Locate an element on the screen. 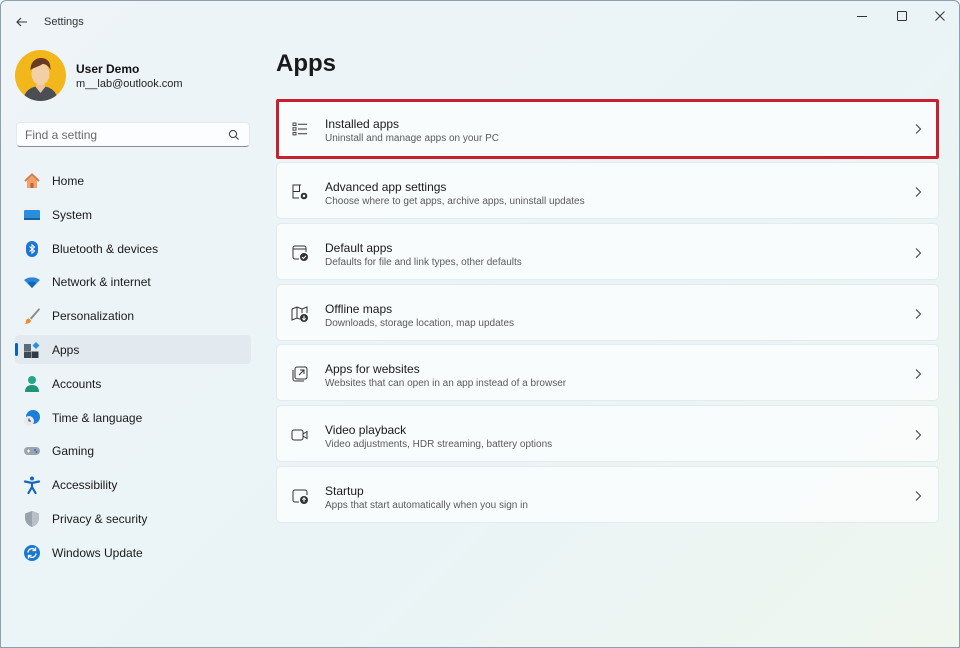  sidebar-item-gaming: Gaming is located at coordinates (133, 450).